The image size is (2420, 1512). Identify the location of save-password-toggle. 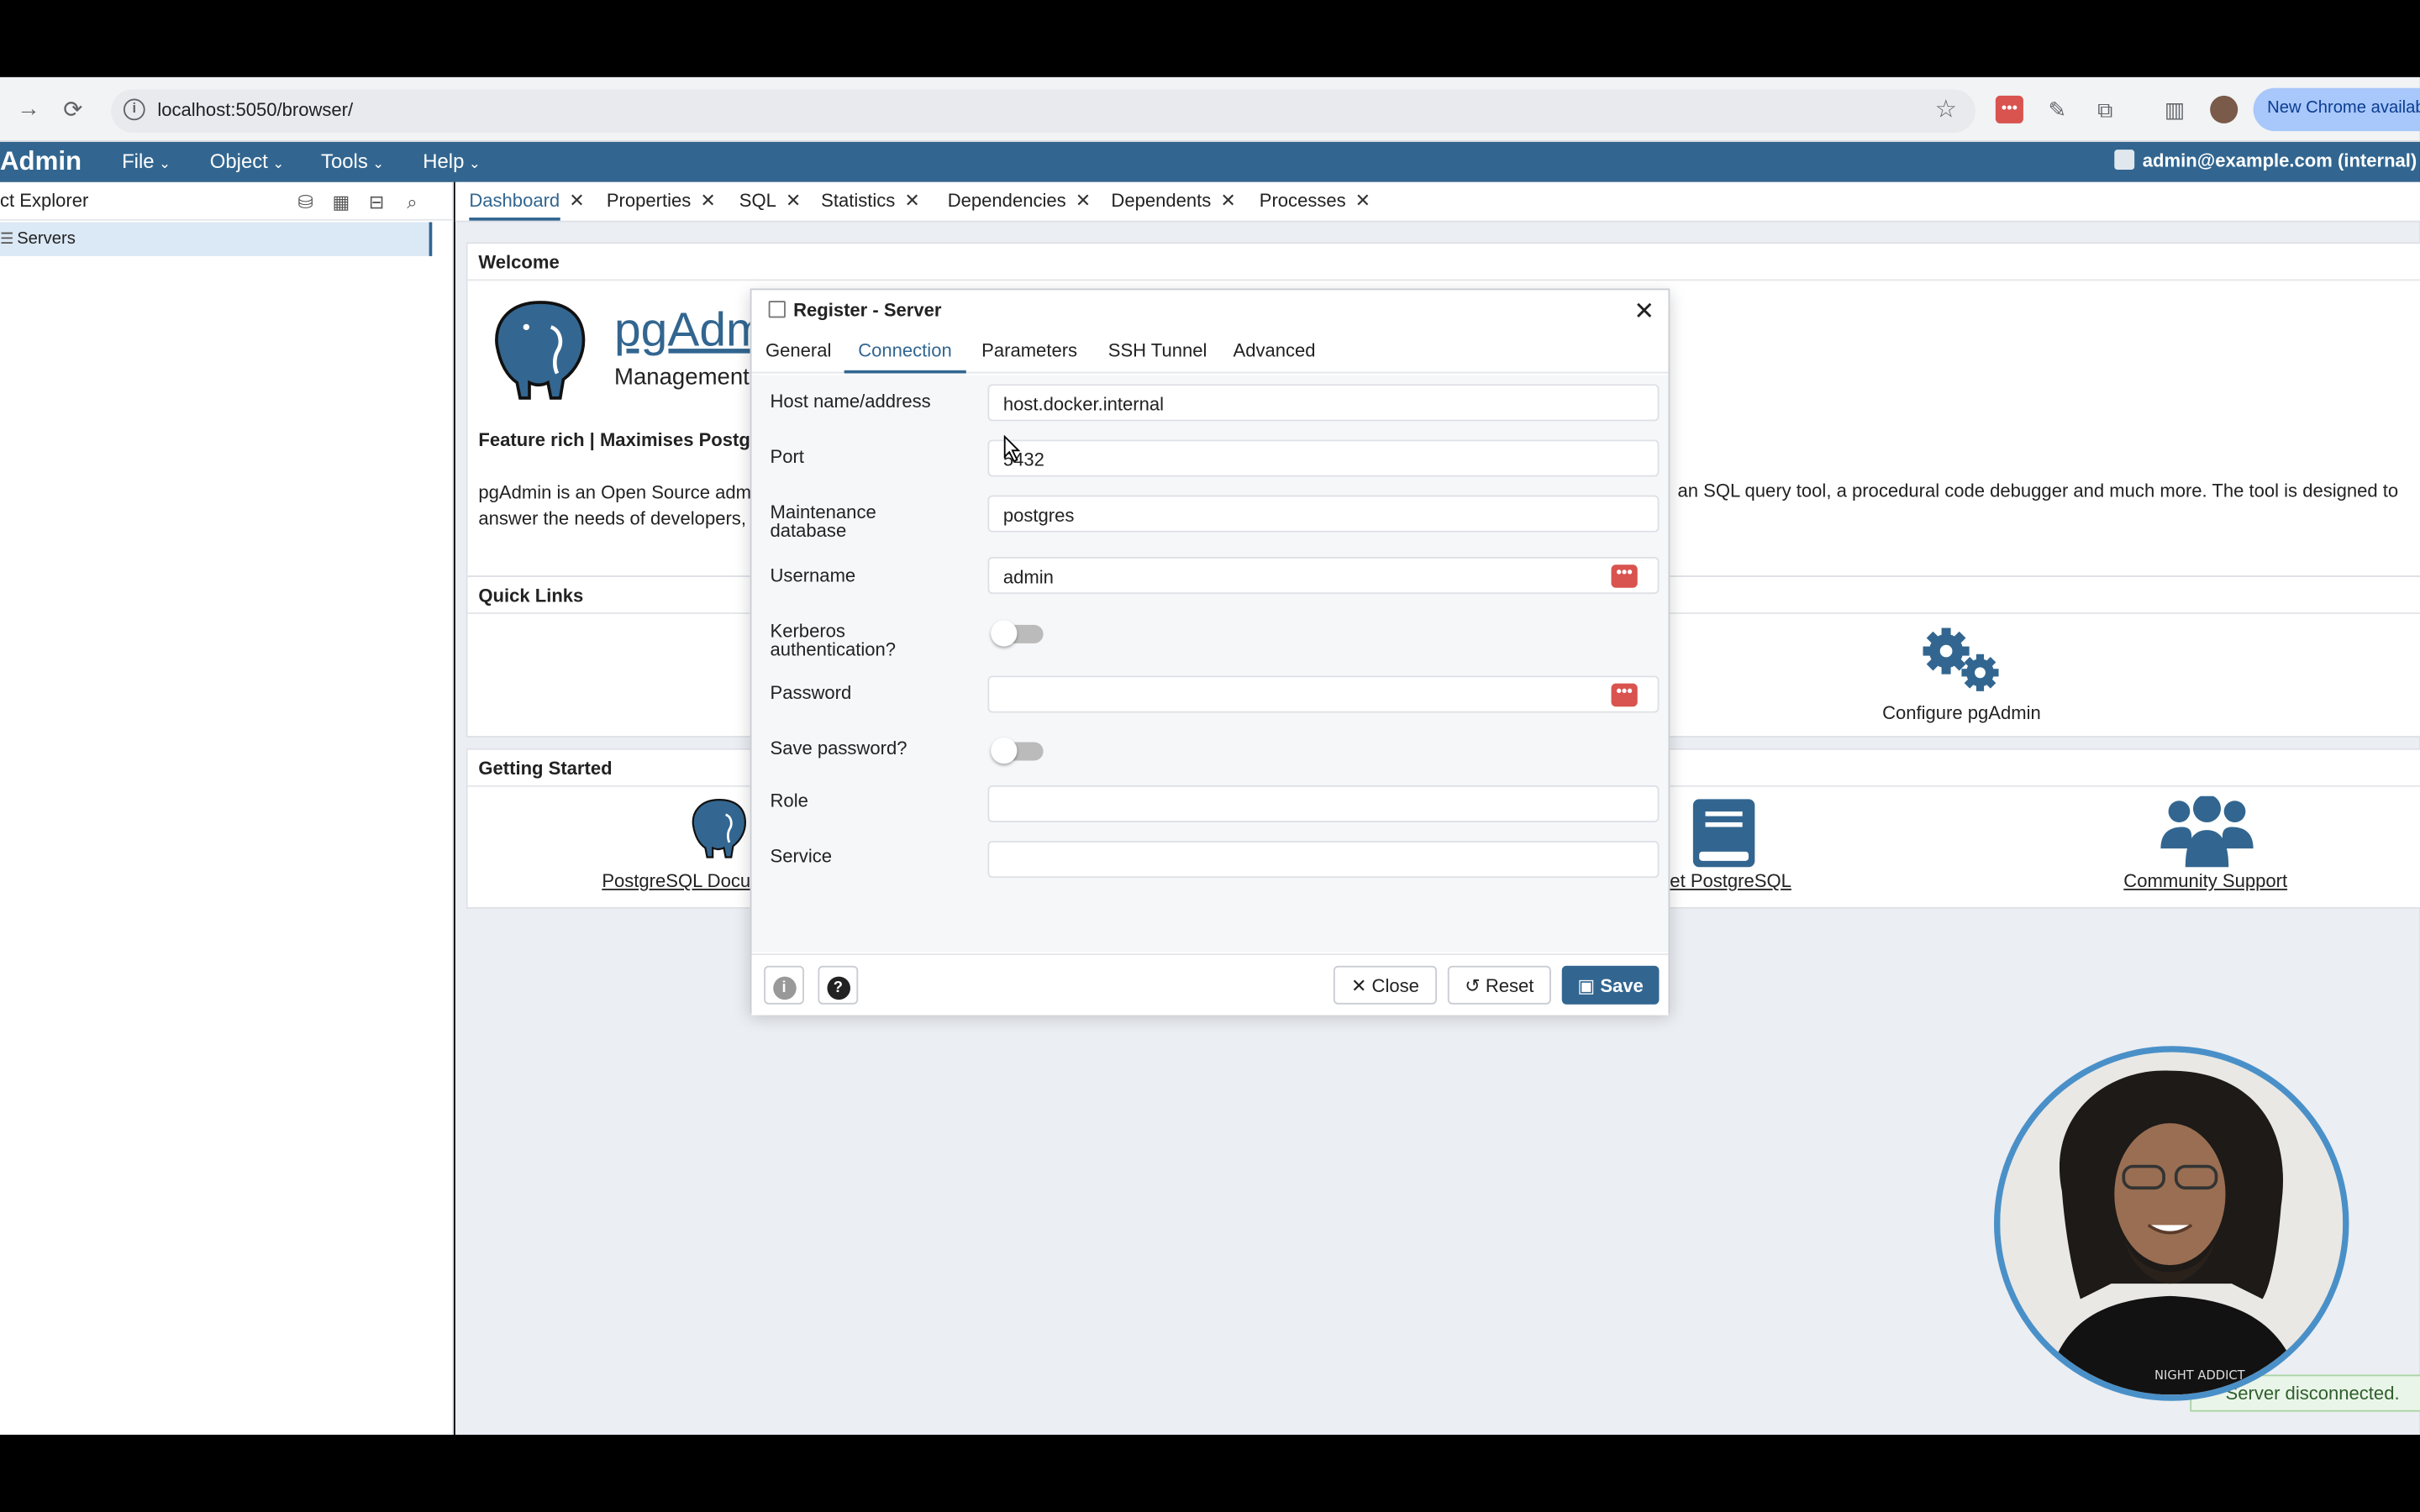
(1018, 750).